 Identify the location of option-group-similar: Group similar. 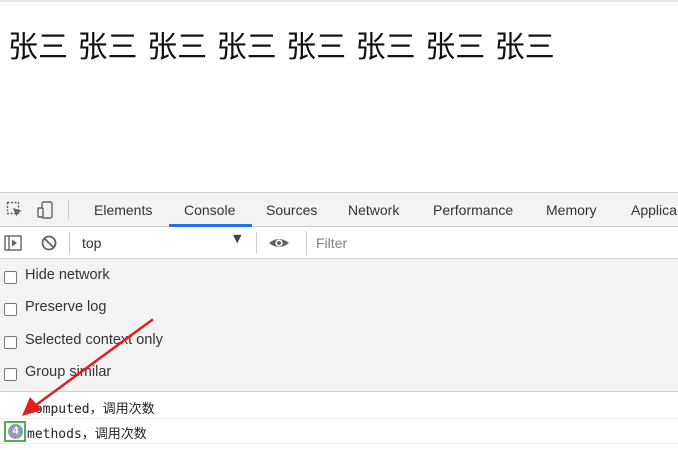
(150, 374).